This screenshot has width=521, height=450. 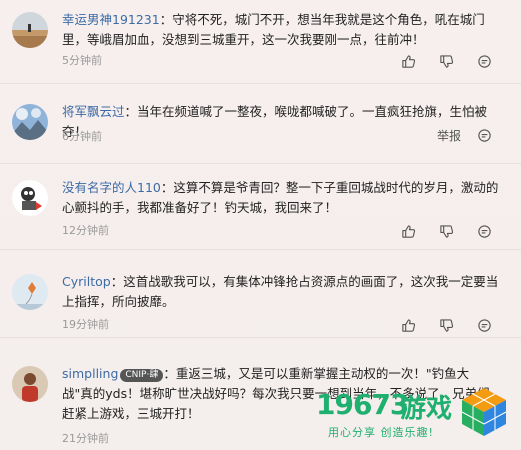 I want to click on desert-landscape-avatar-icon, so click(x=30, y=30).